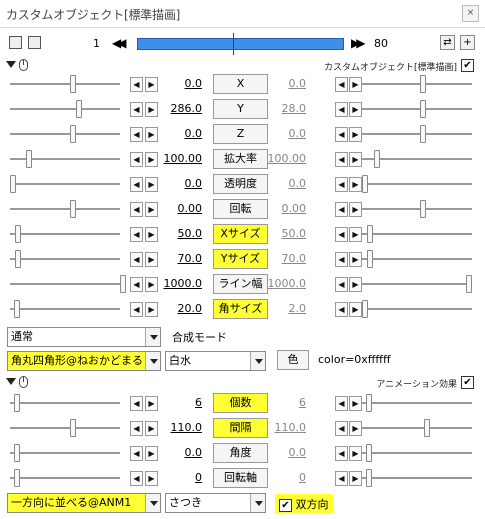  Describe the element at coordinates (358, 43) in the screenshot. I see `next-frame-button: ▶▶` at that location.